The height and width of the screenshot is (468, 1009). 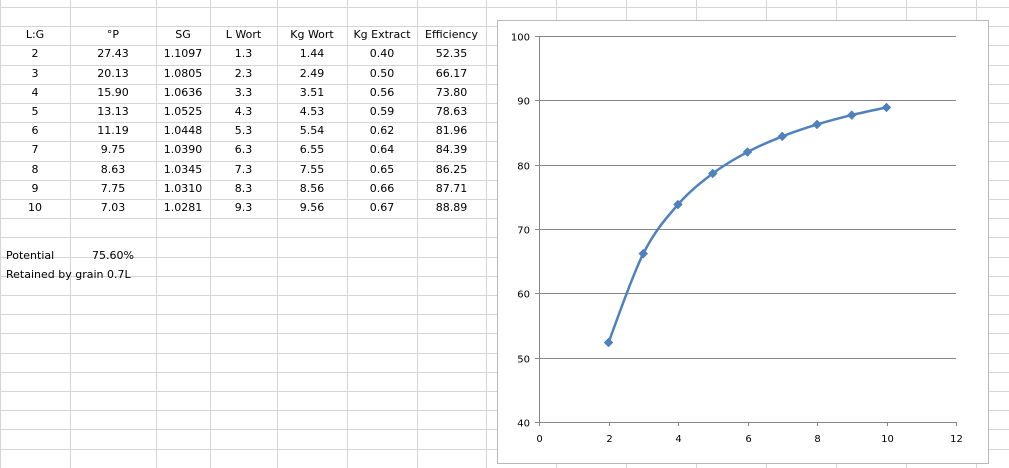 What do you see at coordinates (887, 439) in the screenshot?
I see `x-tick-label: 10` at bounding box center [887, 439].